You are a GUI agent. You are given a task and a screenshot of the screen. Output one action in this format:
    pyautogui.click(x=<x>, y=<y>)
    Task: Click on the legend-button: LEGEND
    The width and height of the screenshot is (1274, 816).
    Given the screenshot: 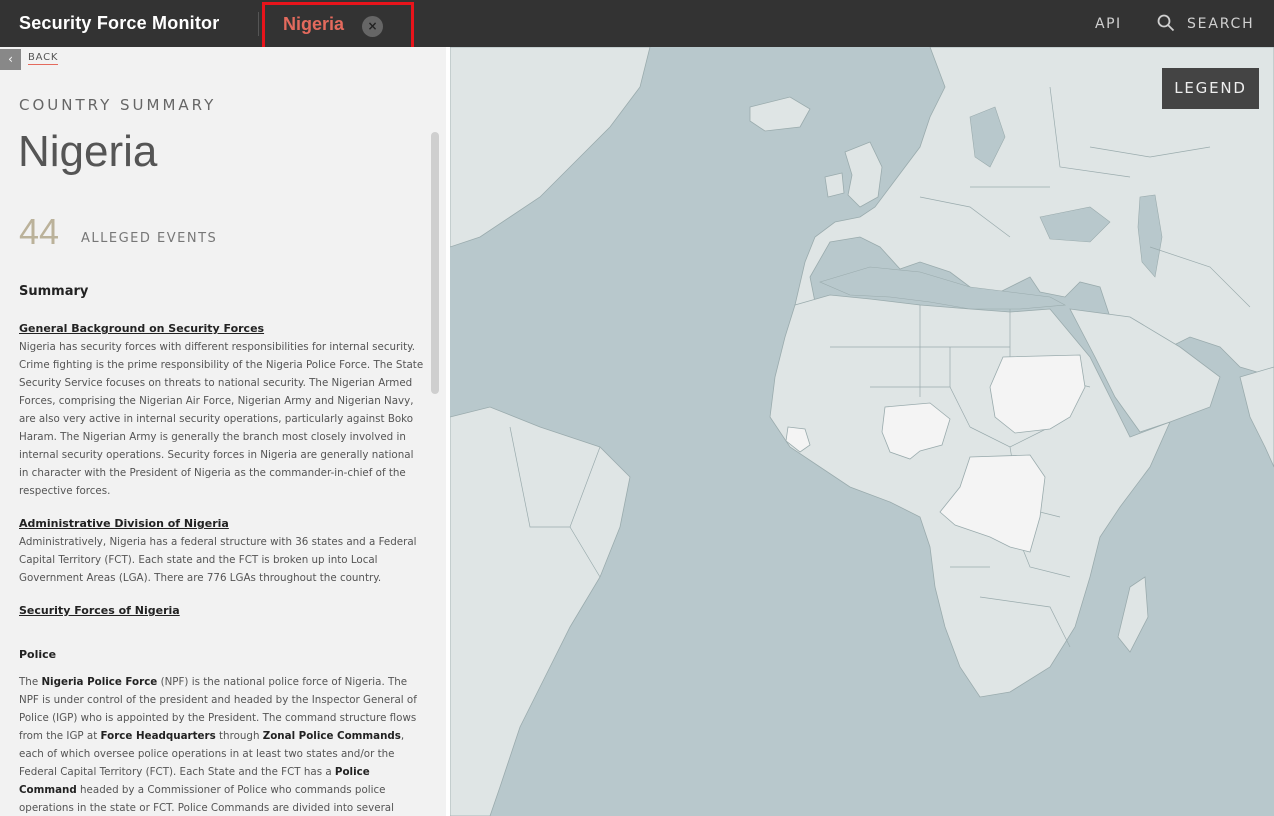 What is the action you would take?
    pyautogui.click(x=1210, y=88)
    